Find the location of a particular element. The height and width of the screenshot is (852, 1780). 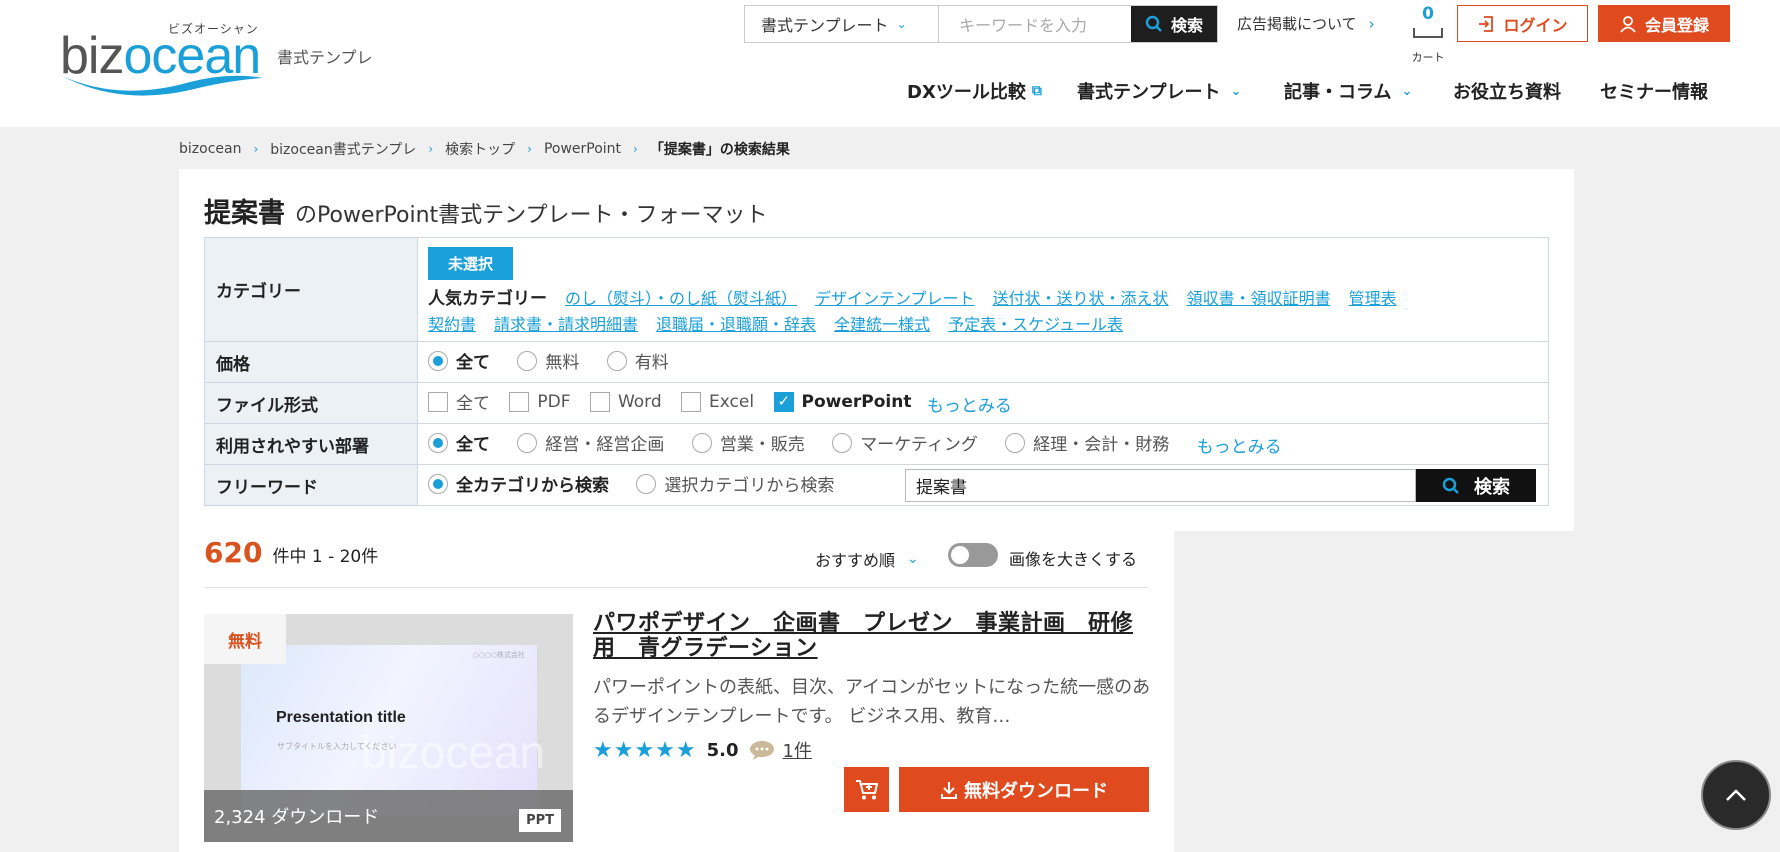

cart-icon is located at coordinates (1428, 33).